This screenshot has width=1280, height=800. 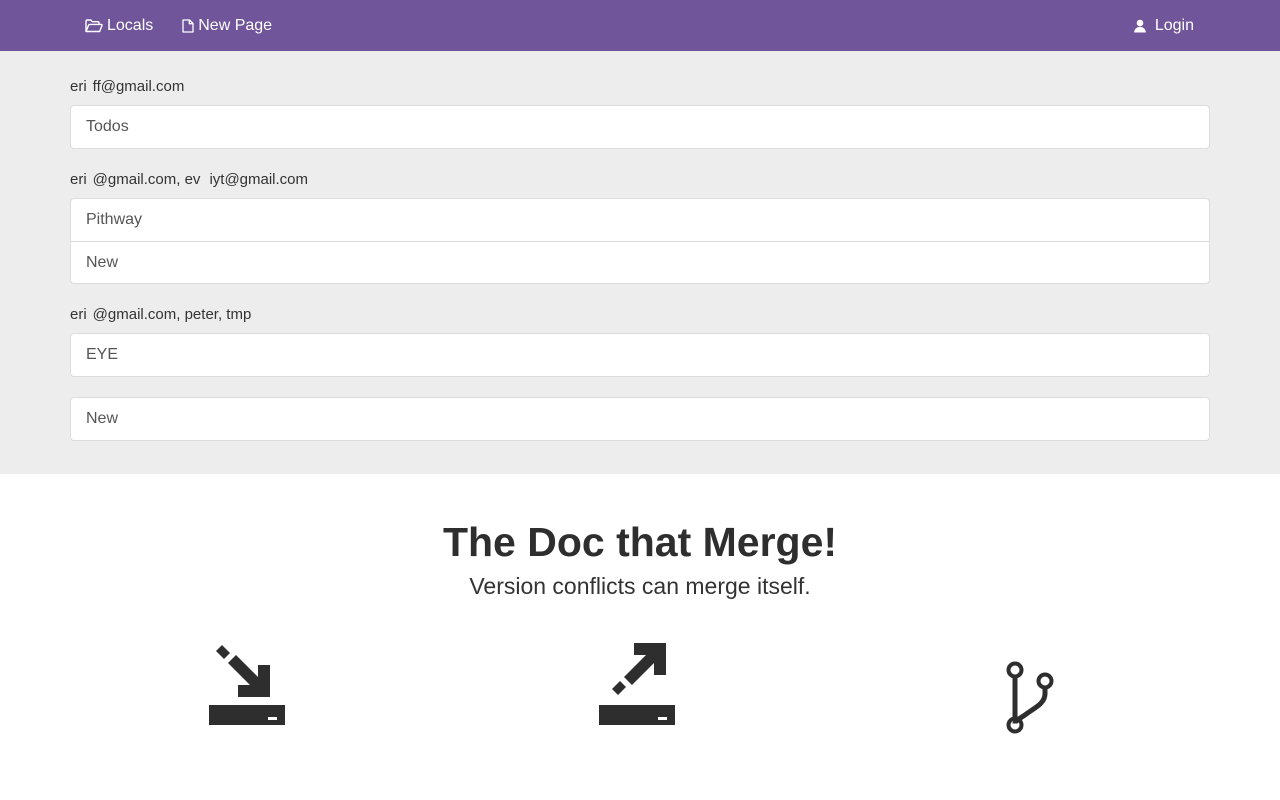 I want to click on new-page-label: New Page, so click(x=235, y=25).